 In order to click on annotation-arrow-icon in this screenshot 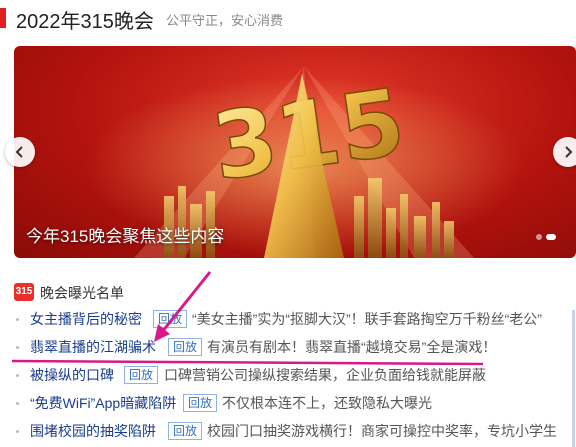, I will do `click(183, 306)`.